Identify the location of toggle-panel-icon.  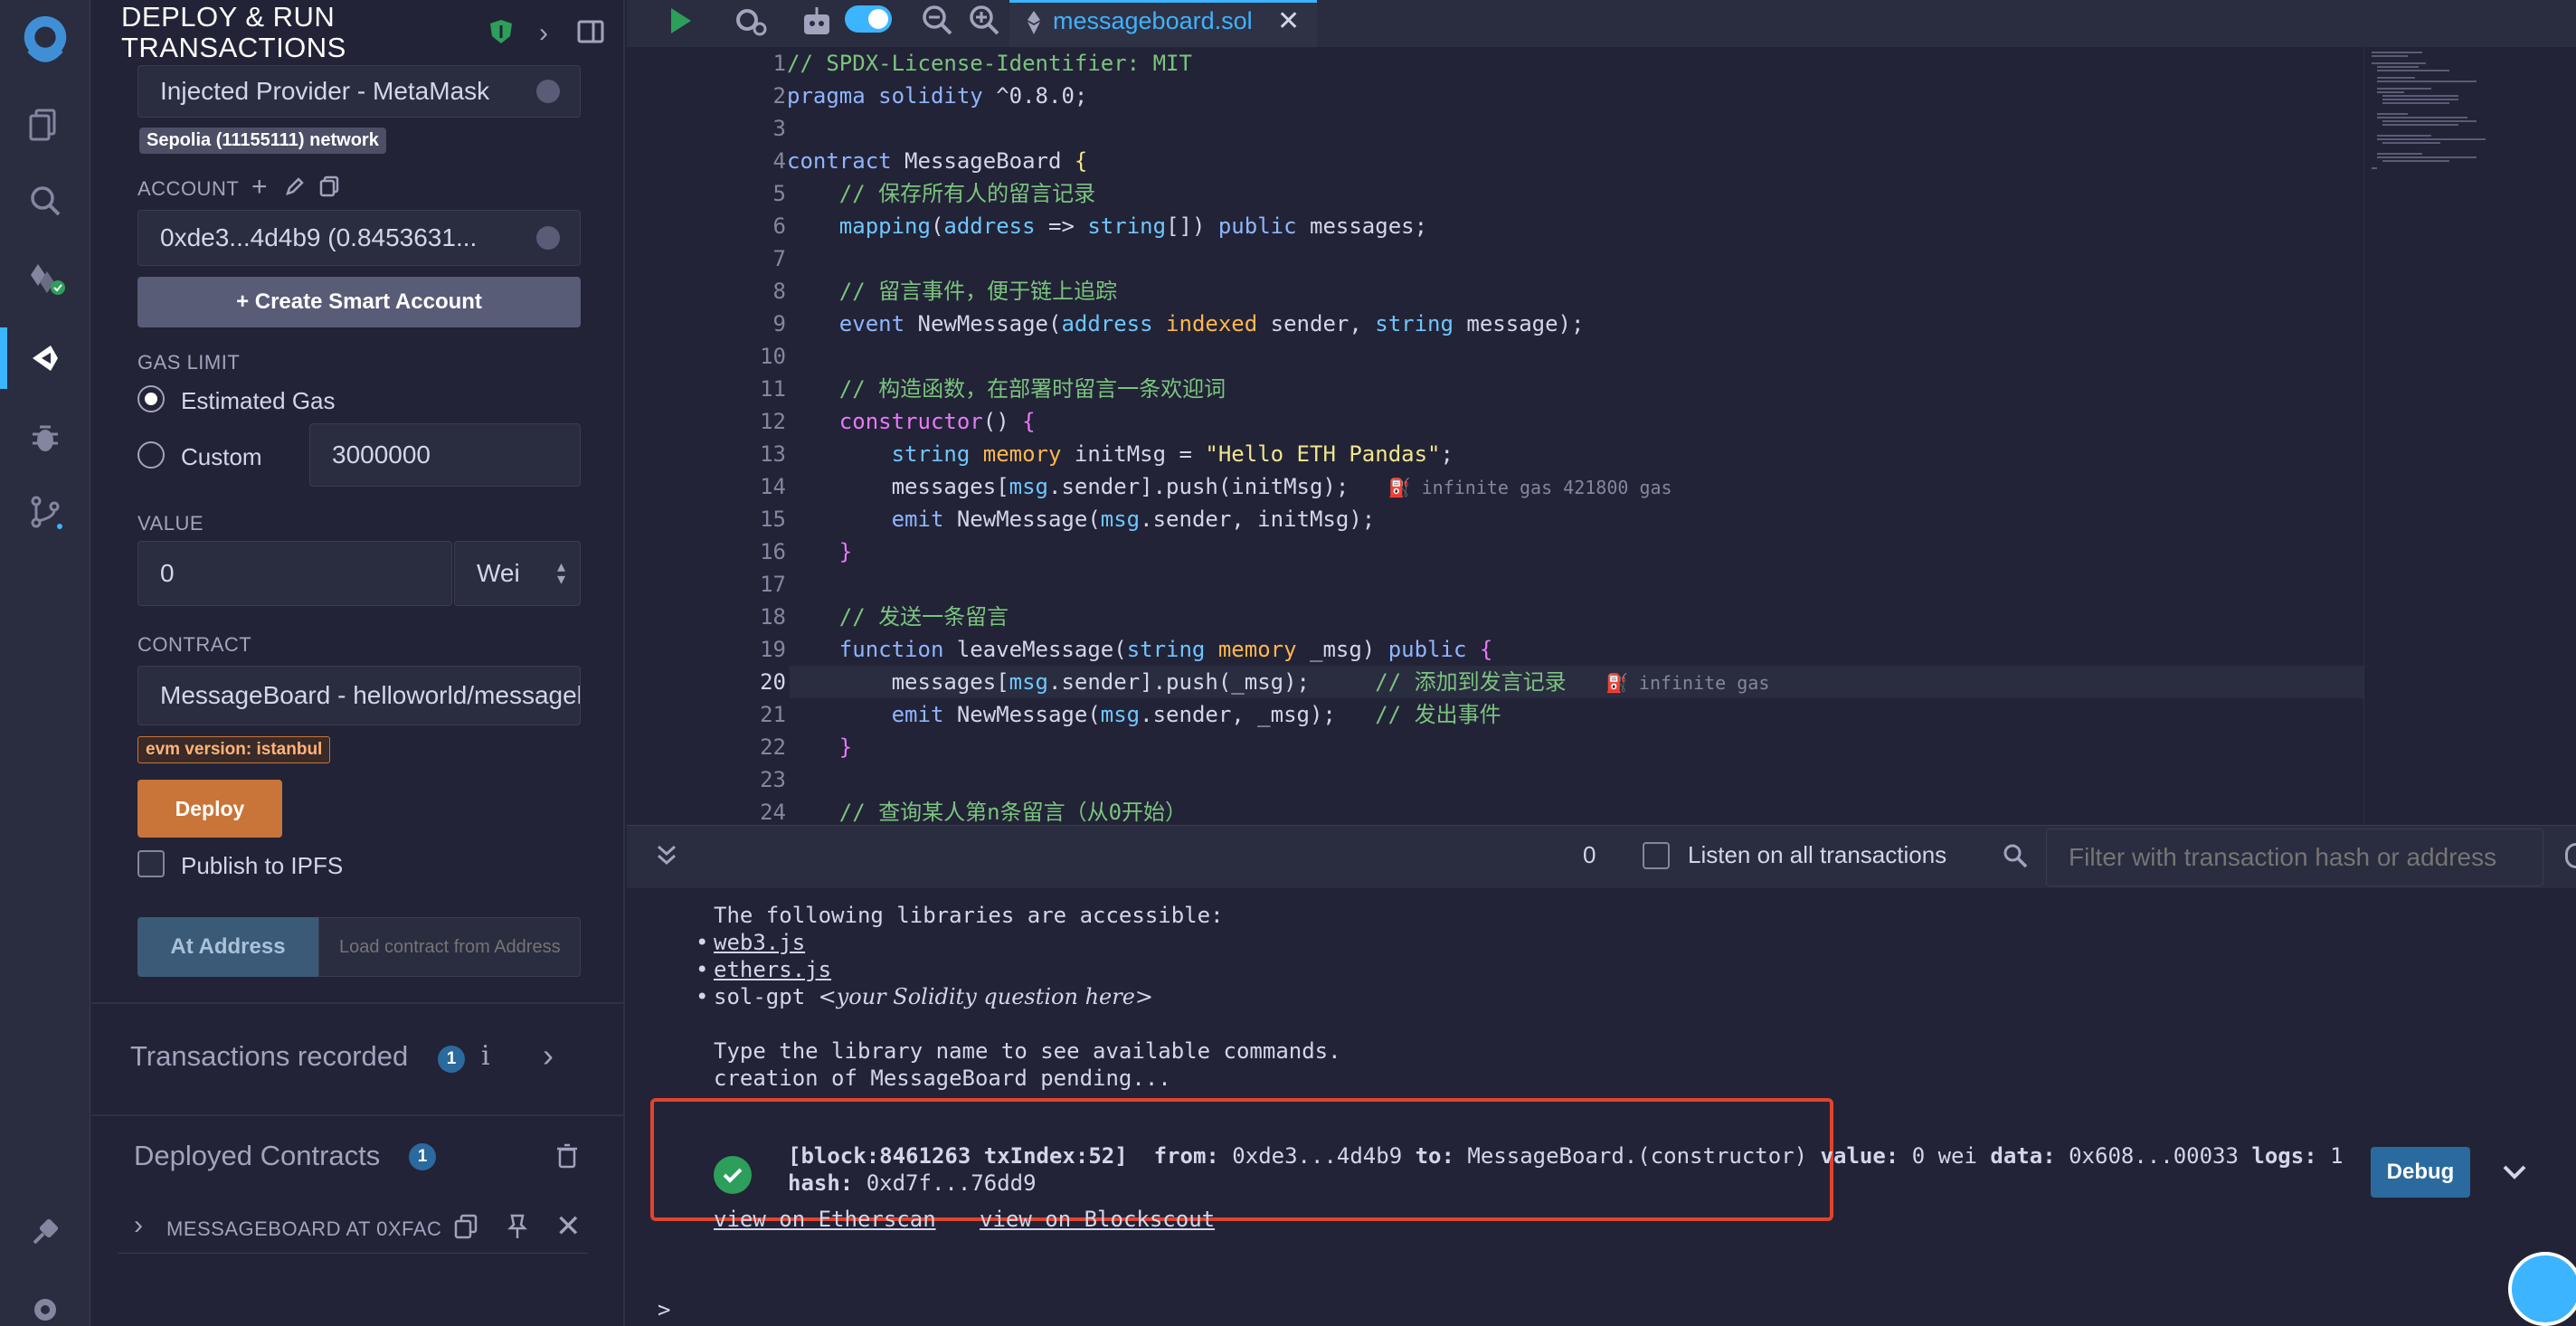
(591, 34).